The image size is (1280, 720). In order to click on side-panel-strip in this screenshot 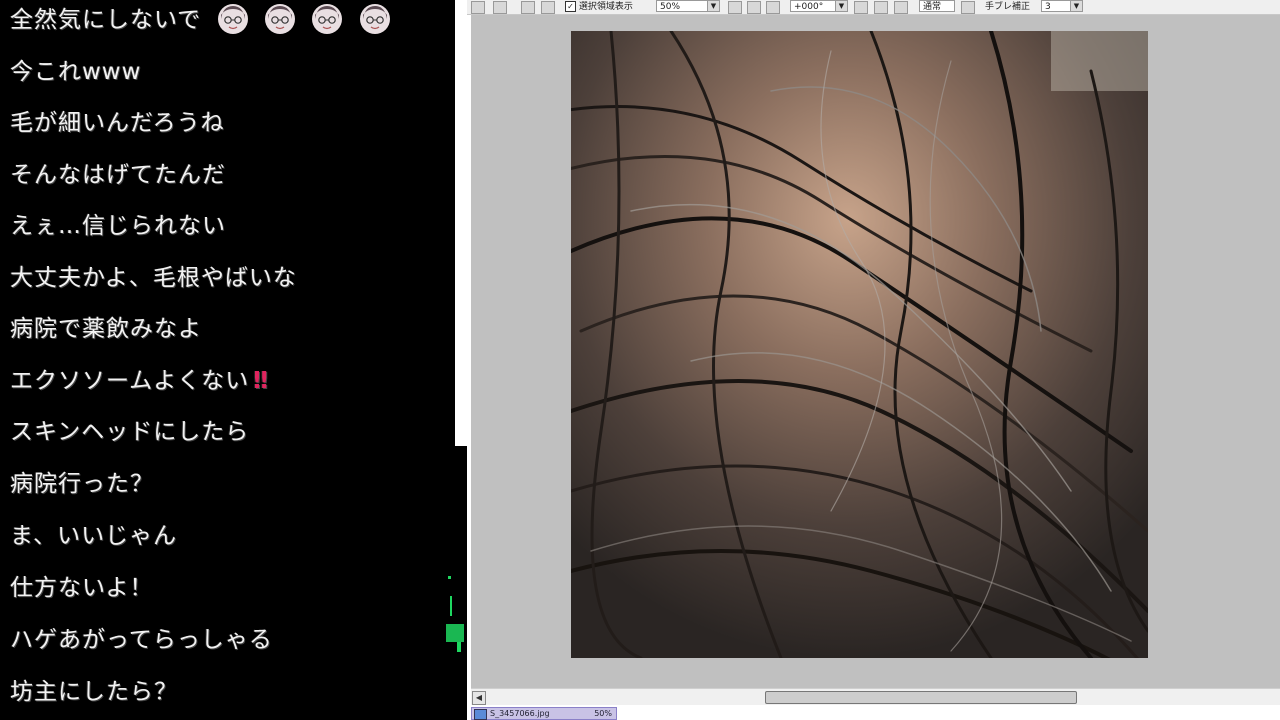, I will do `click(455, 583)`.